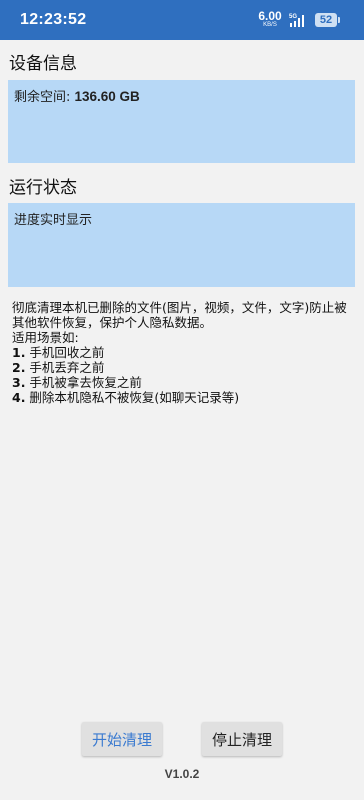 The width and height of the screenshot is (364, 800). Describe the element at coordinates (181, 367) in the screenshot. I see `scenario-item: 2. 手机丢弃之前` at that location.